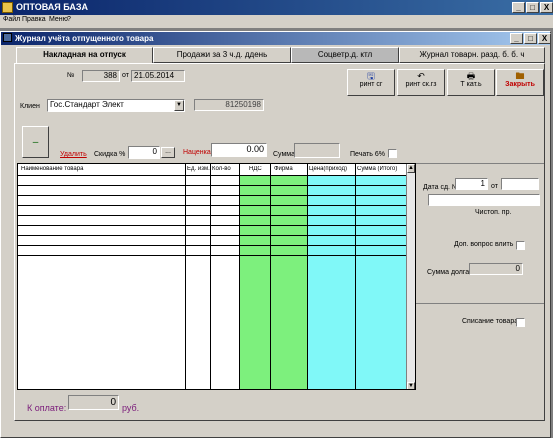 The image size is (553, 438). Describe the element at coordinates (101, 76) in the screenshot. I see `doc-number-field: 388` at that location.